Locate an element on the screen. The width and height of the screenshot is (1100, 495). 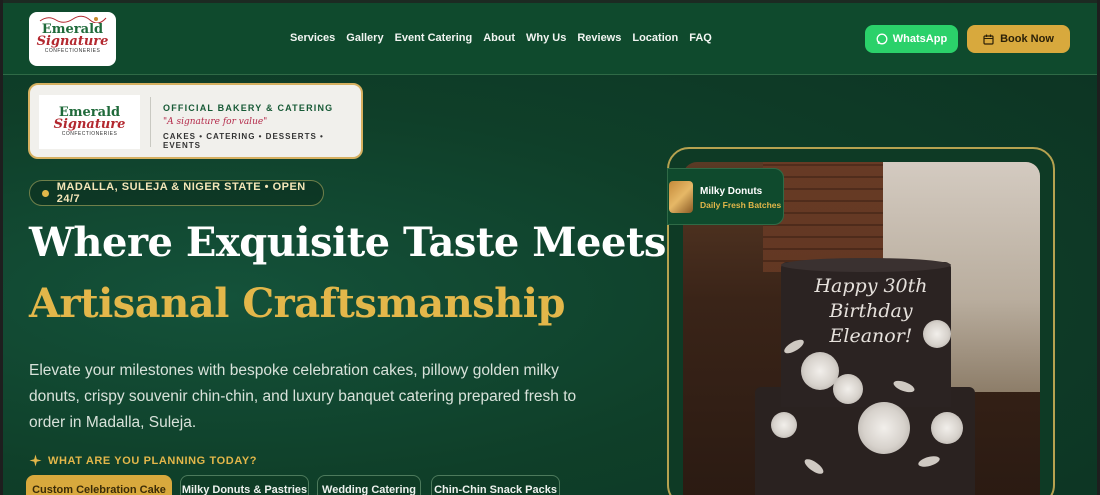
donut-tag-subtitle: Daily Fresh Batches is located at coordinates (741, 205).